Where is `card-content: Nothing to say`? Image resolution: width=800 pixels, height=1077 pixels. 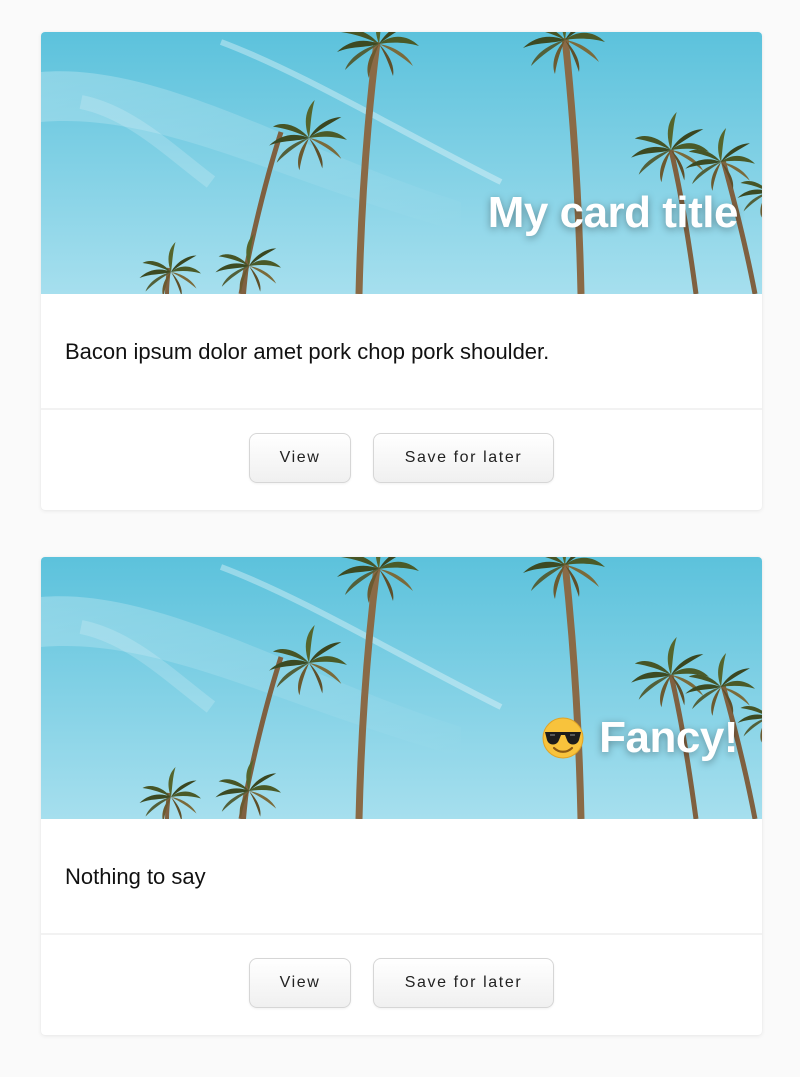 card-content: Nothing to say is located at coordinates (401, 877).